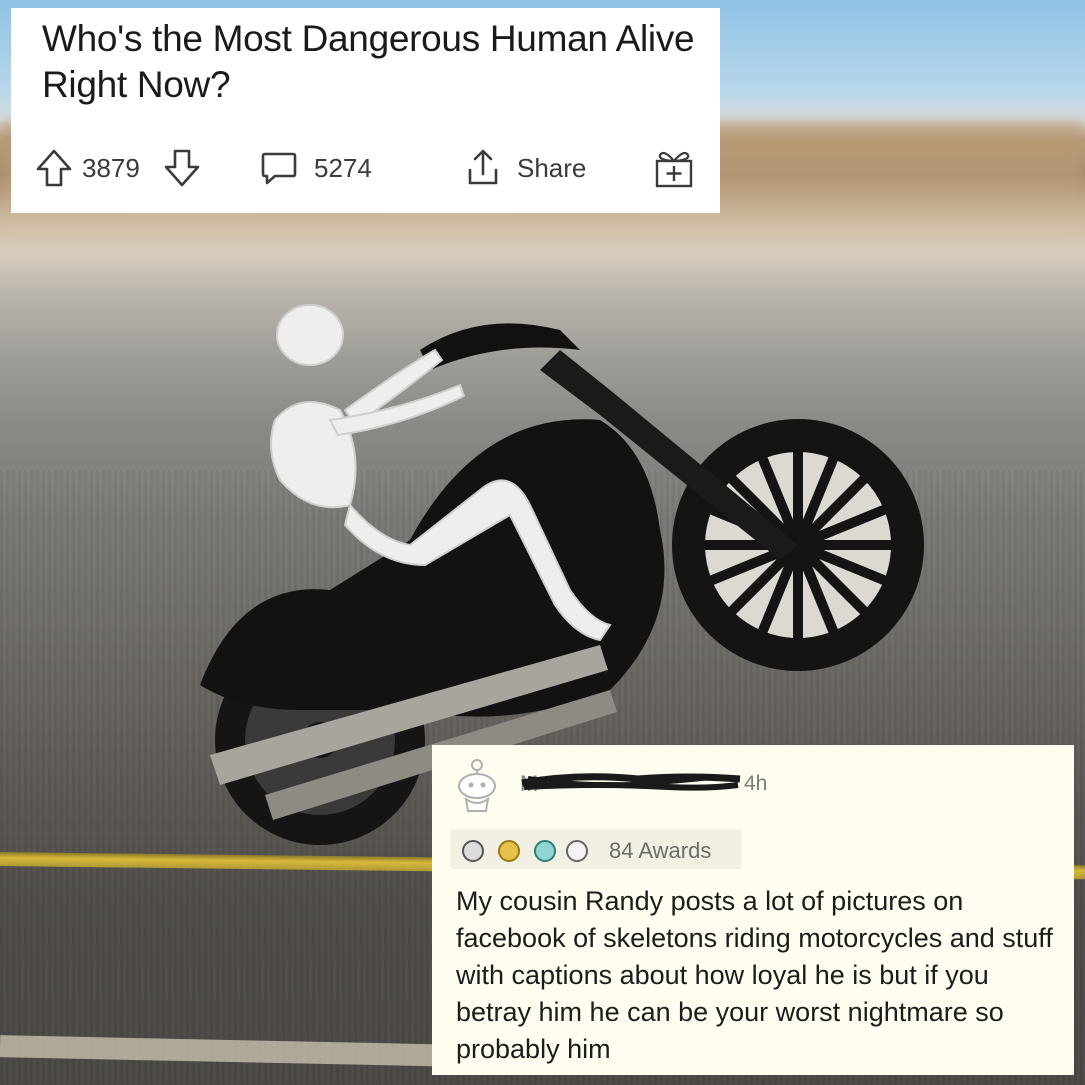 The width and height of the screenshot is (1085, 1085). I want to click on vote-score: 3879, so click(111, 167).